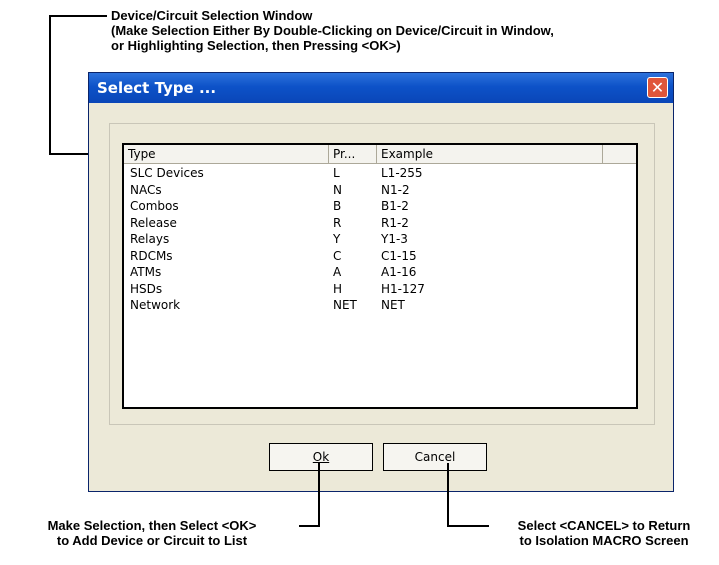 The height and width of the screenshot is (565, 719). What do you see at coordinates (337, 272) in the screenshot?
I see `list-item-prefix: A` at bounding box center [337, 272].